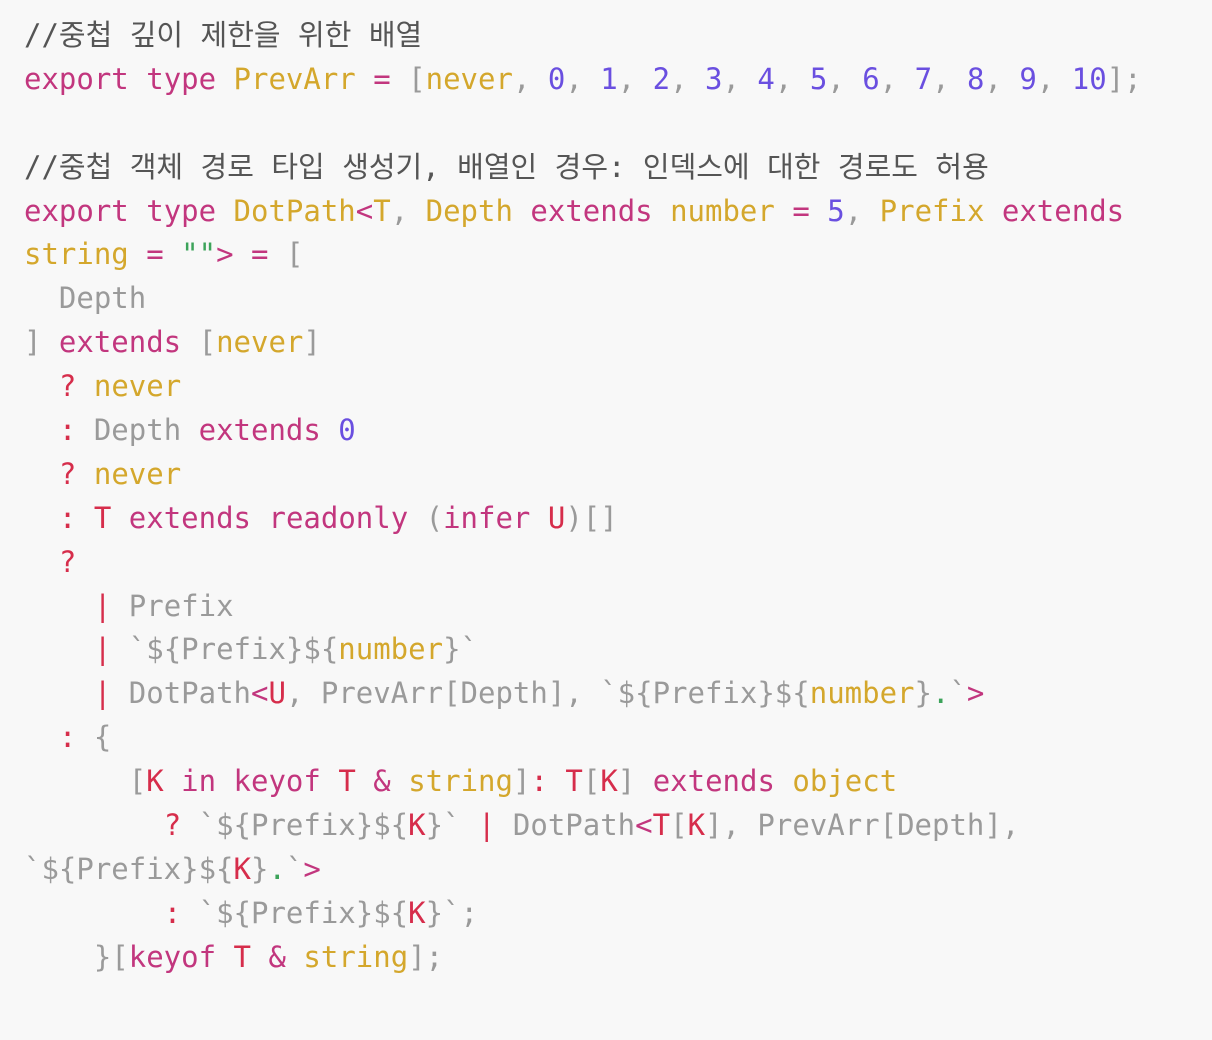 The width and height of the screenshot is (1212, 1040). Describe the element at coordinates (714, 78) in the screenshot. I see `code-token: 3` at that location.